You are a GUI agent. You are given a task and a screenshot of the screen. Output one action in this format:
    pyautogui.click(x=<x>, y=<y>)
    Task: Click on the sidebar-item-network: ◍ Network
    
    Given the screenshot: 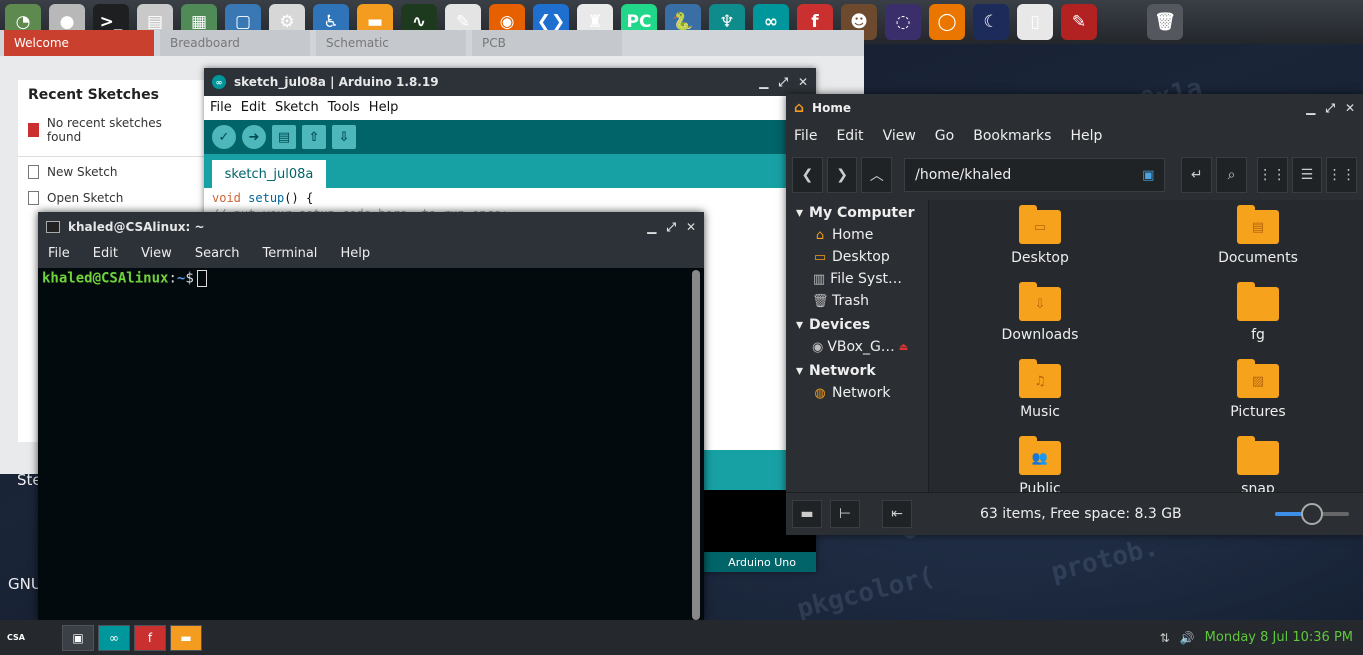 What is the action you would take?
    pyautogui.click(x=857, y=393)
    